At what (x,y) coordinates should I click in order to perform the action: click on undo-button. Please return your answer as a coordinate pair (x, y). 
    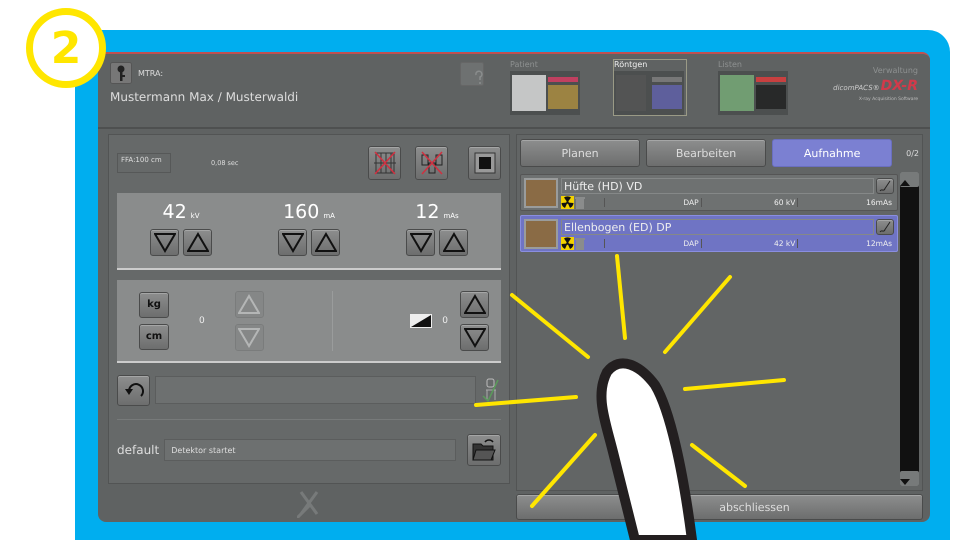
    Looking at the image, I should click on (133, 390).